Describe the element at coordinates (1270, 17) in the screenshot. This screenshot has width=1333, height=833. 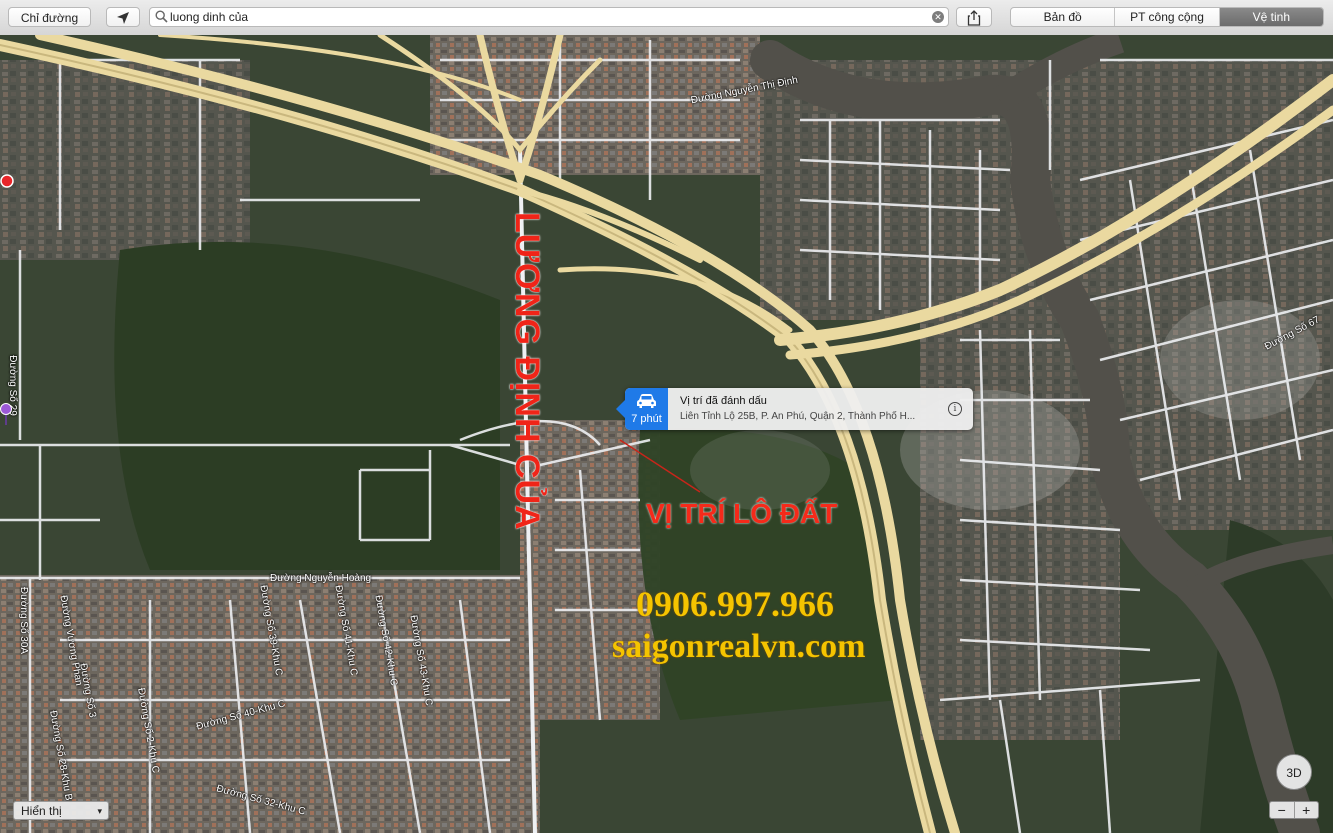
I see `tab-satellite: Vệ tinh` at that location.